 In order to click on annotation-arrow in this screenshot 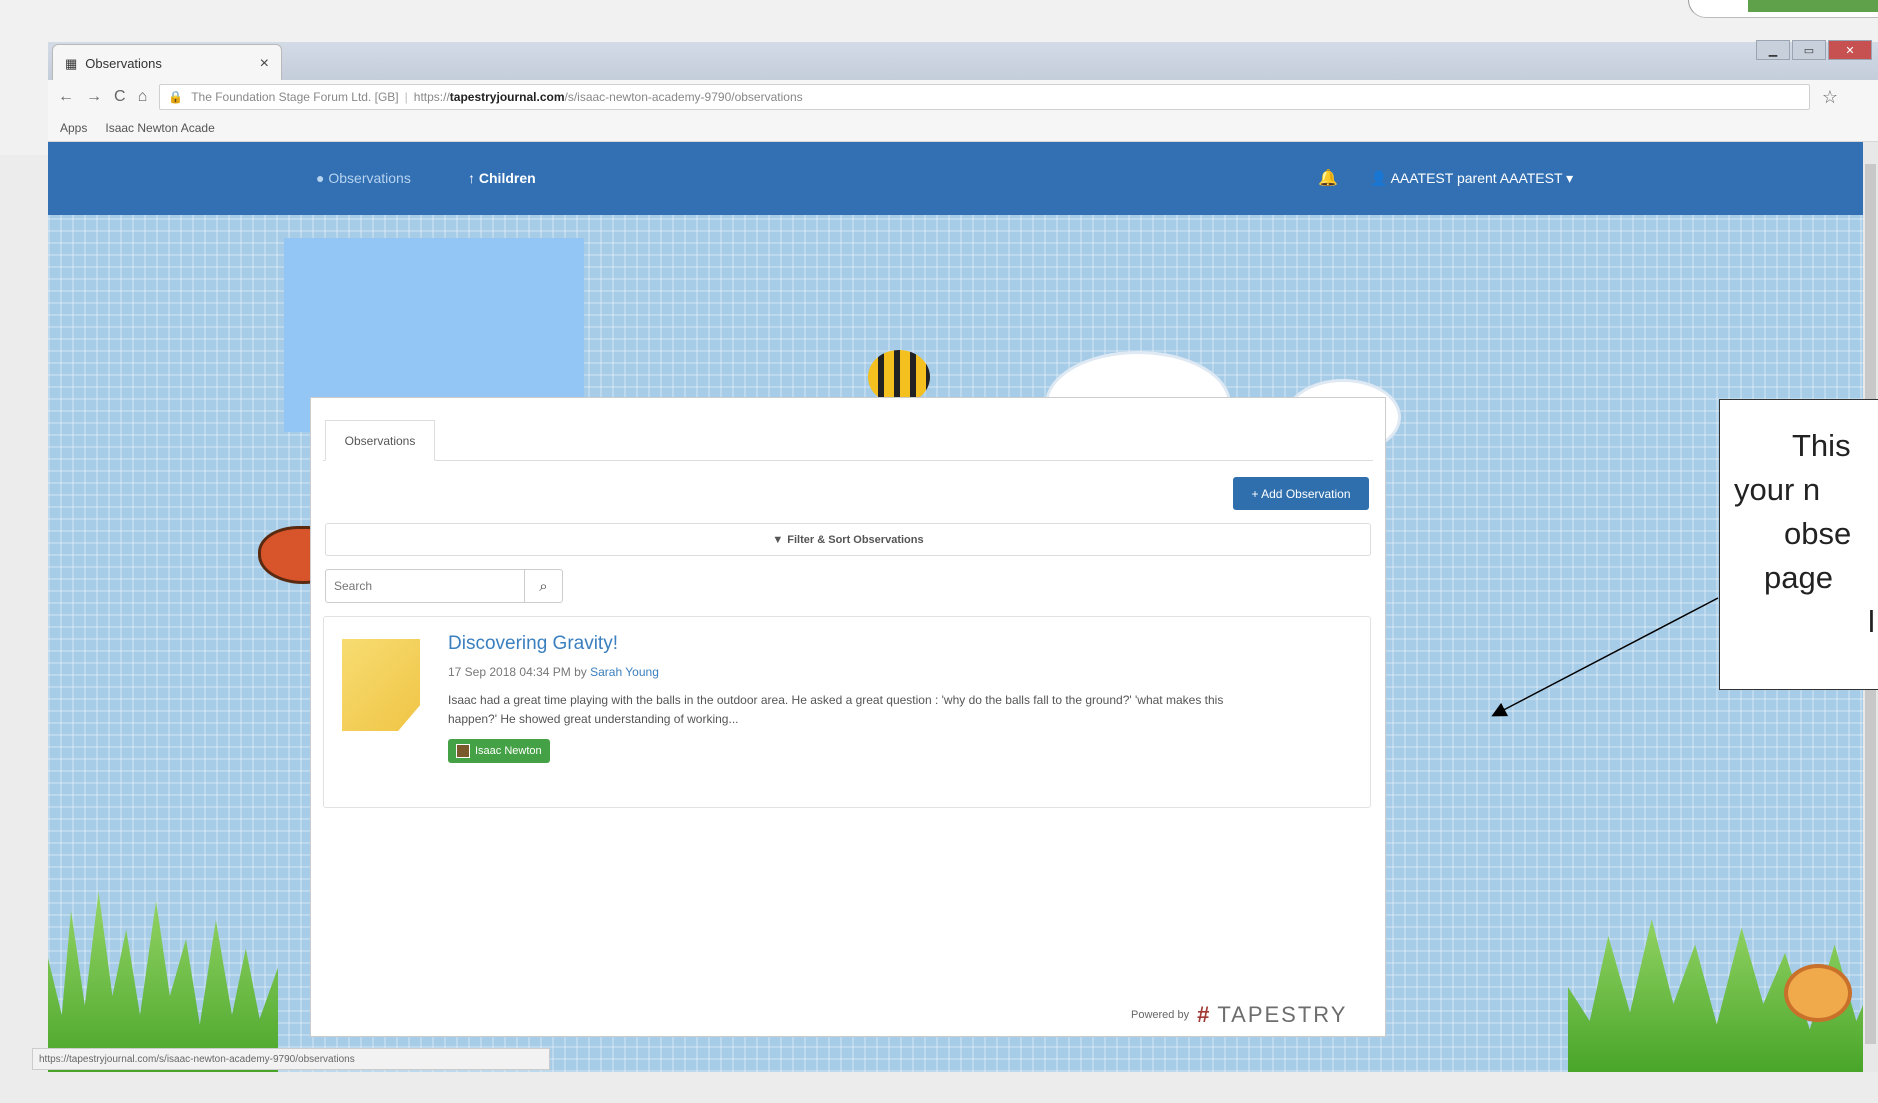, I will do `click(1605, 657)`.